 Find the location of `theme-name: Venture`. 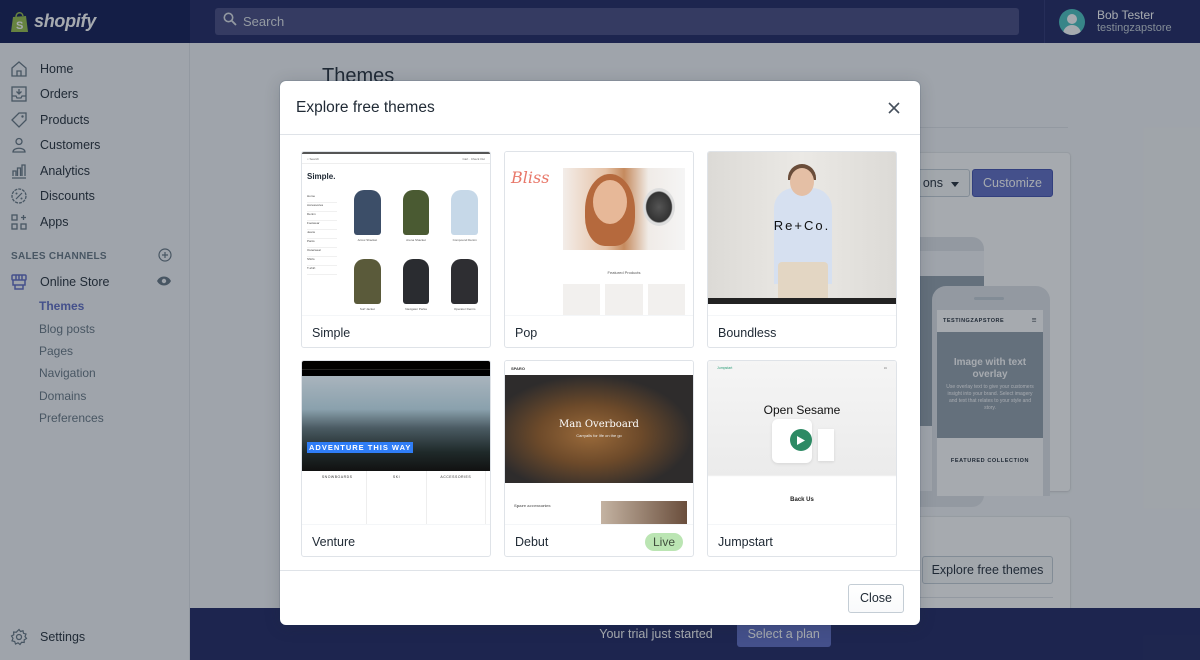

theme-name: Venture is located at coordinates (334, 541).